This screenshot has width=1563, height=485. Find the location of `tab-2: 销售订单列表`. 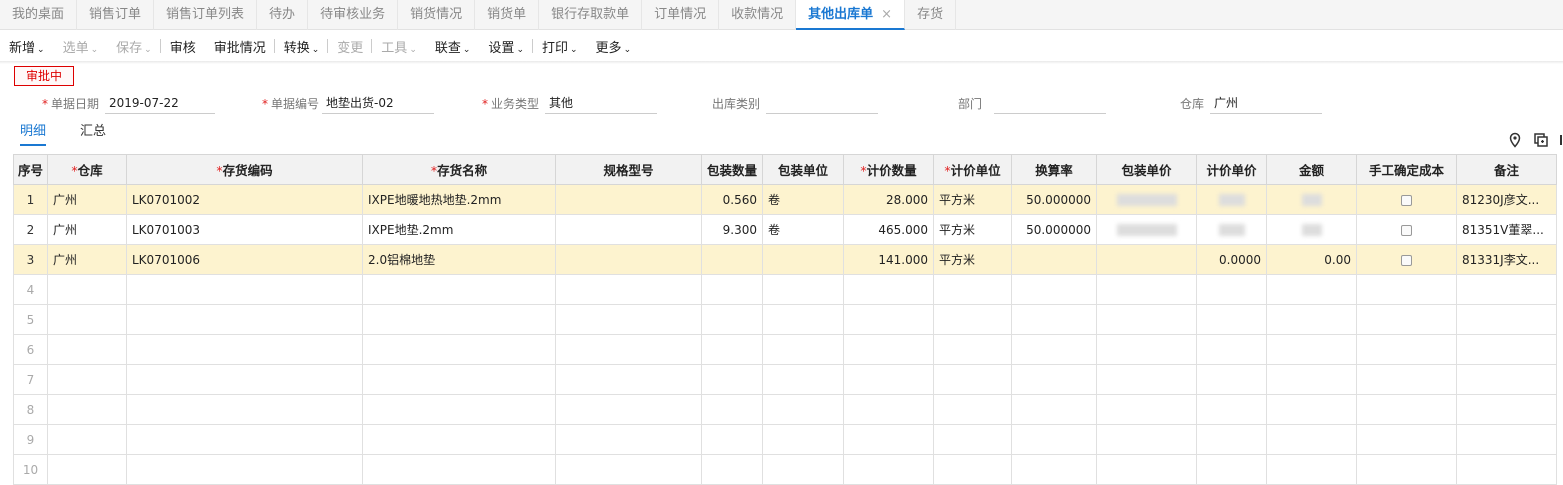

tab-2: 销售订单列表 is located at coordinates (206, 15).